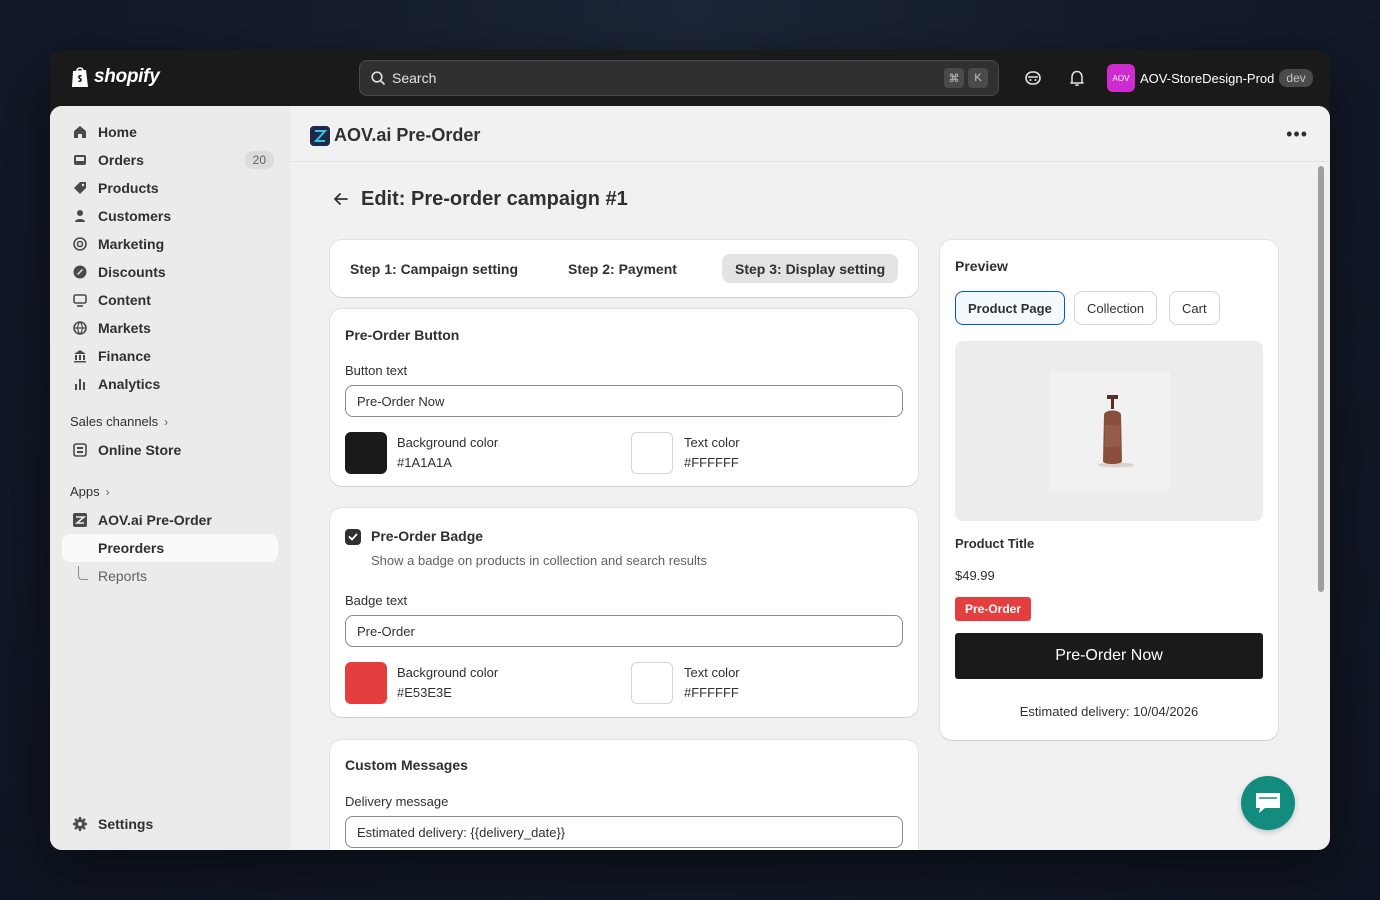  What do you see at coordinates (993, 609) in the screenshot?
I see `preview-preorder-badge: Pre-Order` at bounding box center [993, 609].